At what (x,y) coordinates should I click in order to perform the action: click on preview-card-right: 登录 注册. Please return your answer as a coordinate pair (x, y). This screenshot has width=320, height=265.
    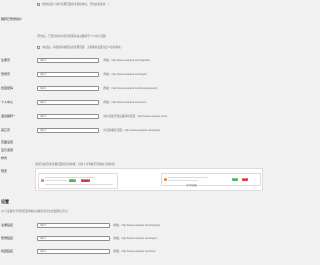
    Looking at the image, I should click on (211, 179).